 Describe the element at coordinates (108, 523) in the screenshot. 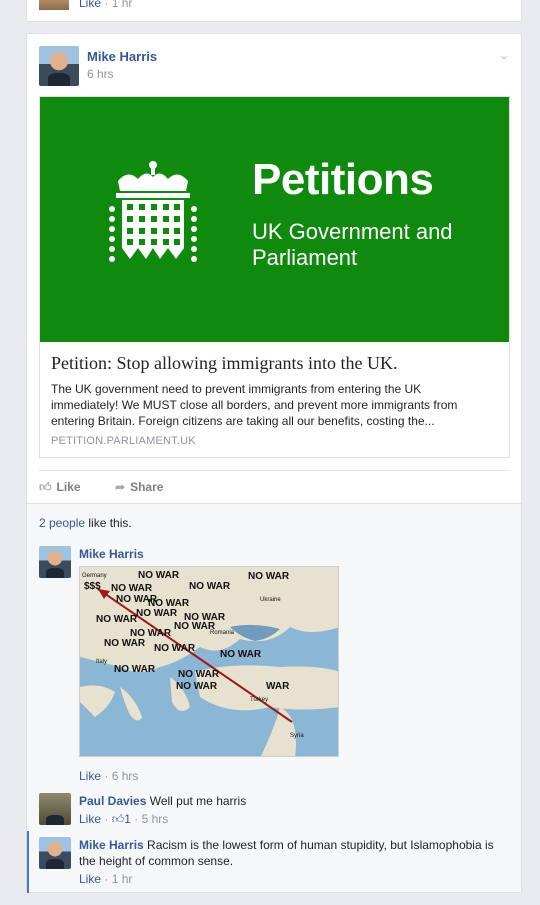

I see `likes-suffix: like this.` at that location.